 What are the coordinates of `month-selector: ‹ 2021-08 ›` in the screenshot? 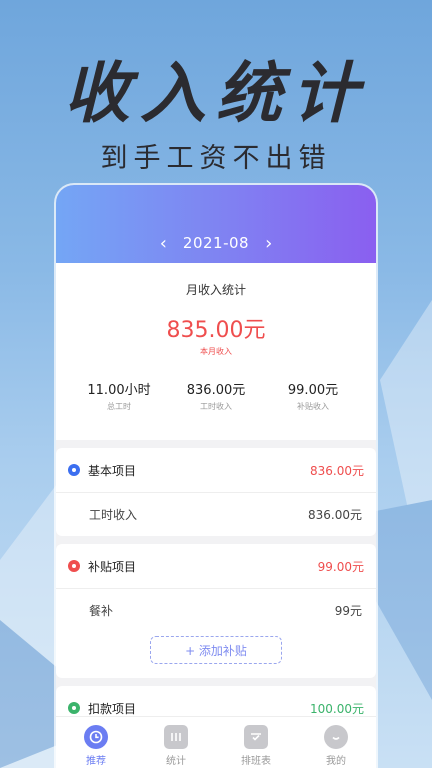 It's located at (216, 224).